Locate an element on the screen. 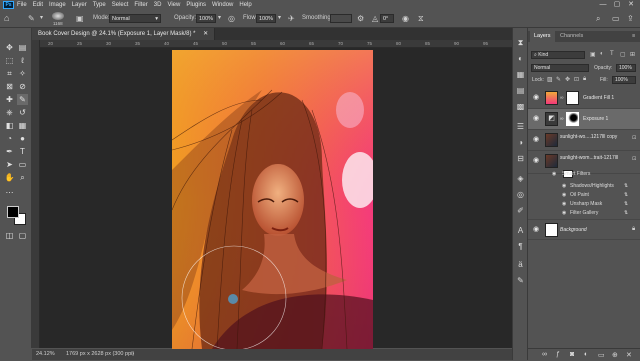  layer-name: Gradient Fill 1 is located at coordinates (598, 98).